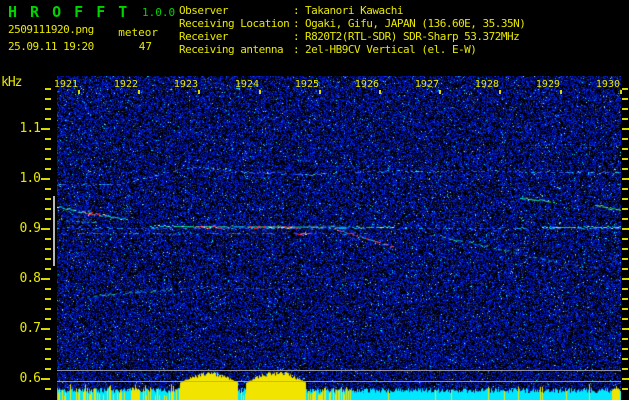  I want to click on freq-tick-label: 0.9, so click(30, 228).